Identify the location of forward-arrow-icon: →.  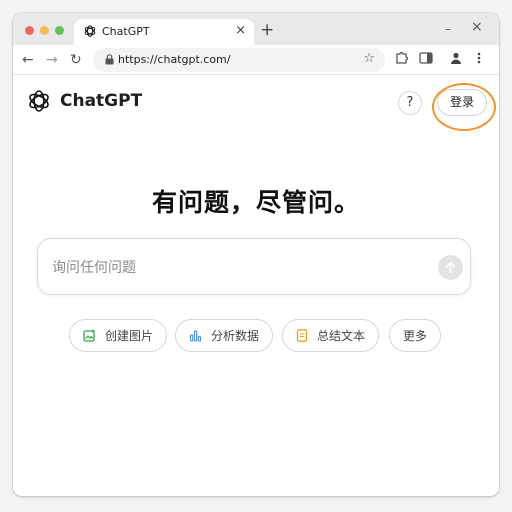
(52, 60).